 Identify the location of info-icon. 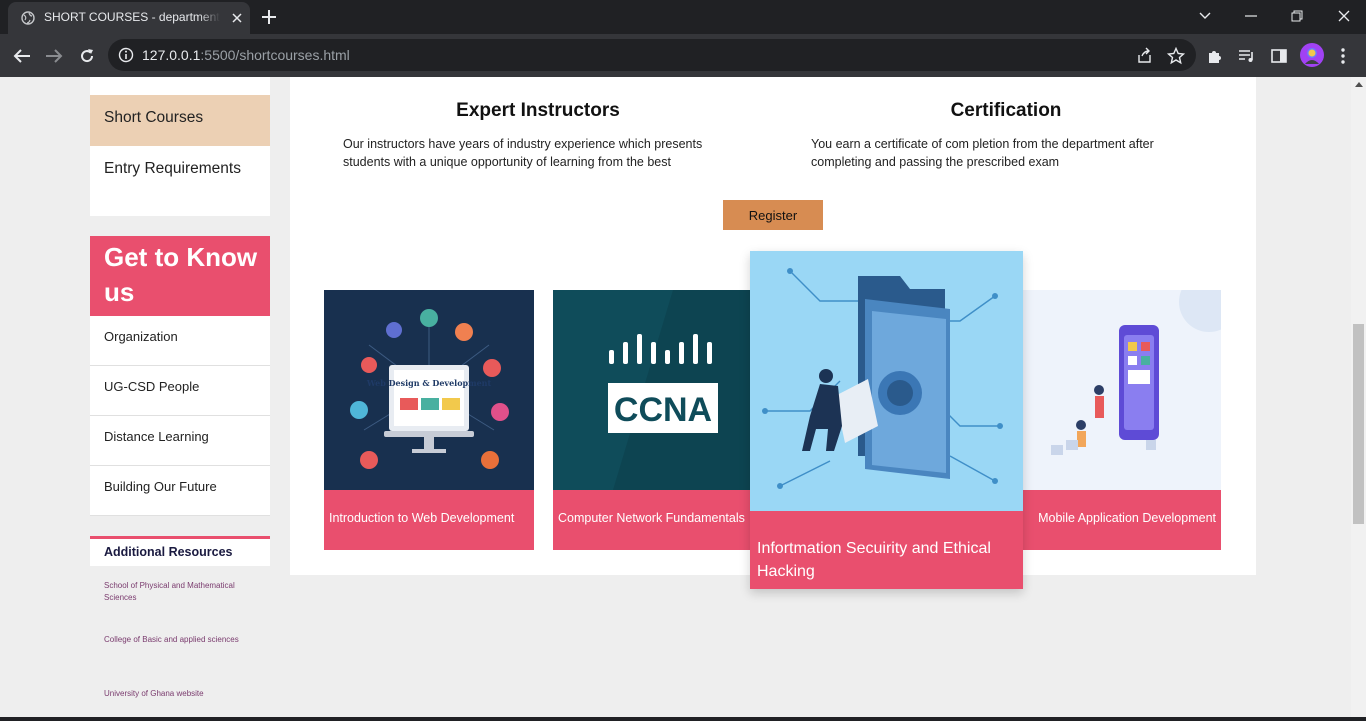
(126, 55).